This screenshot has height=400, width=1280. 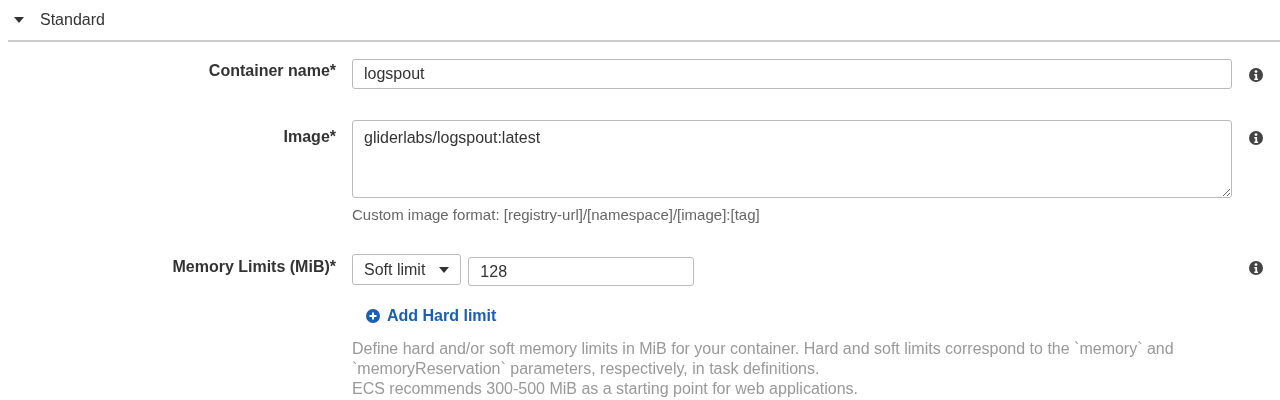 What do you see at coordinates (763, 359) in the screenshot?
I see `help-text: Define hard and/or soft memory limits in MiB for your container. Hard and soft limits correspond to the `memory` and `memoryReservation` parameters, respectively, in task definitions.` at bounding box center [763, 359].